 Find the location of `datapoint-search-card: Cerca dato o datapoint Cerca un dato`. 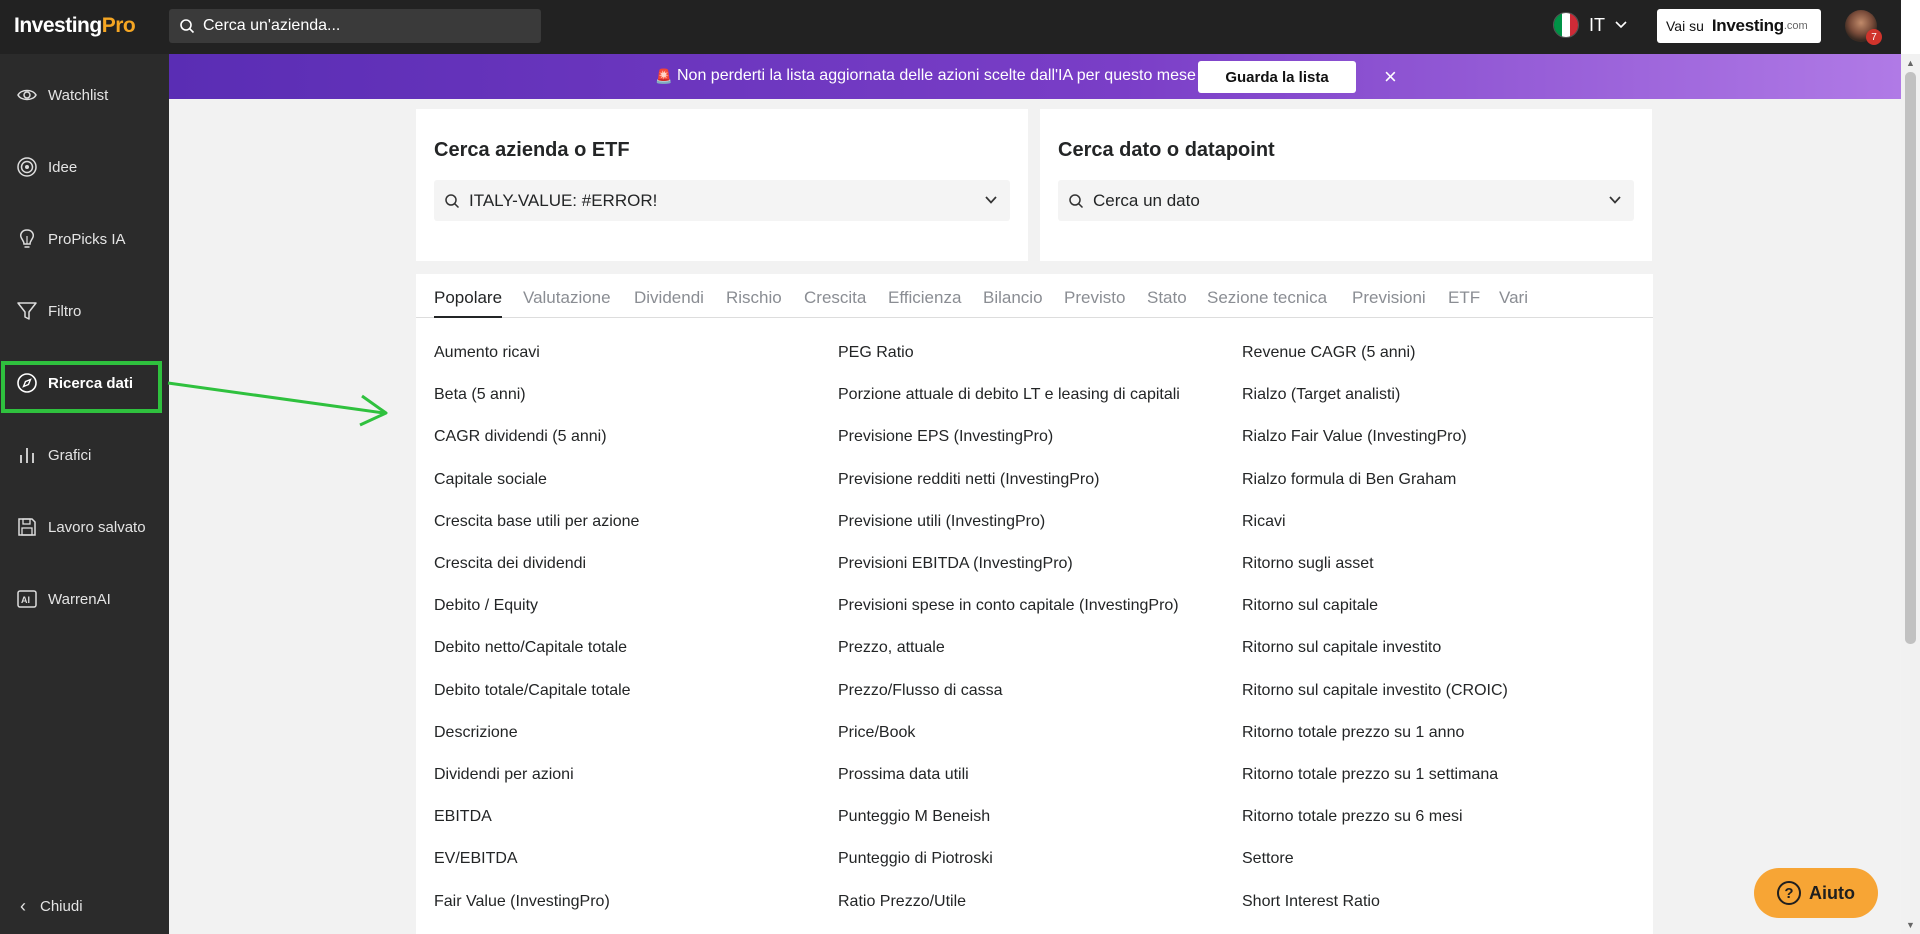

datapoint-search-card: Cerca dato o datapoint Cerca un dato is located at coordinates (1346, 185).